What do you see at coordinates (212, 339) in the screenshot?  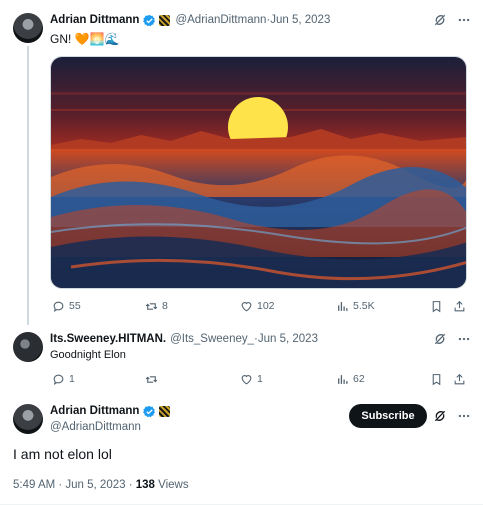 I see `handle: @Its_Sweeney_` at bounding box center [212, 339].